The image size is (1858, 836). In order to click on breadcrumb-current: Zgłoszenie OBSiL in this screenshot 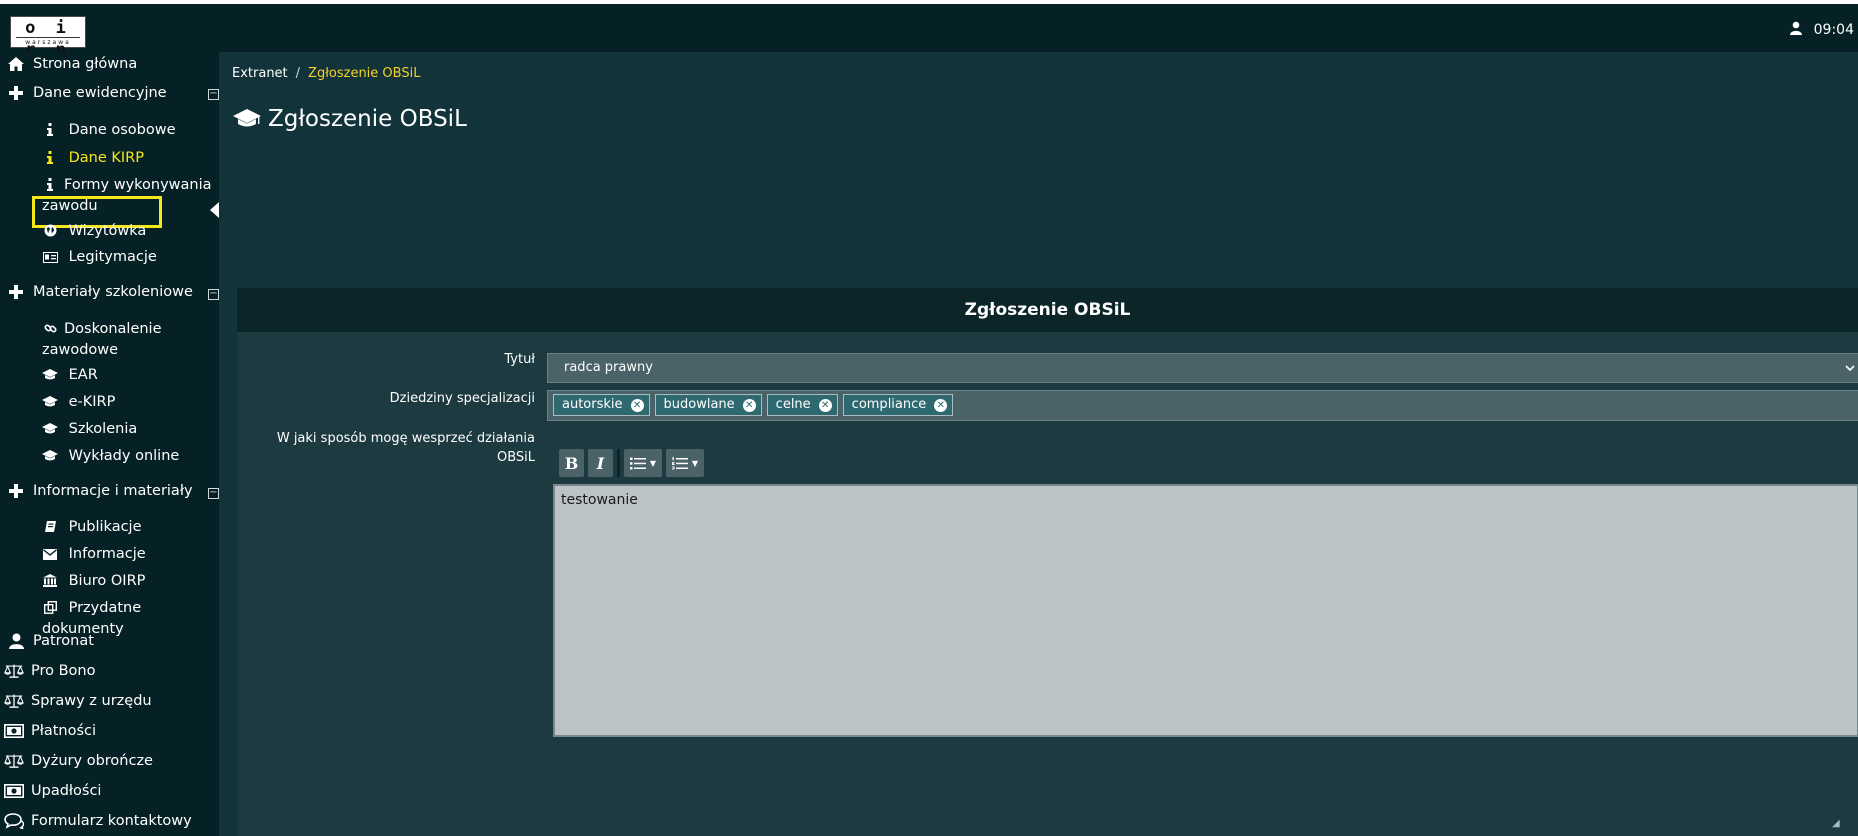, I will do `click(364, 73)`.